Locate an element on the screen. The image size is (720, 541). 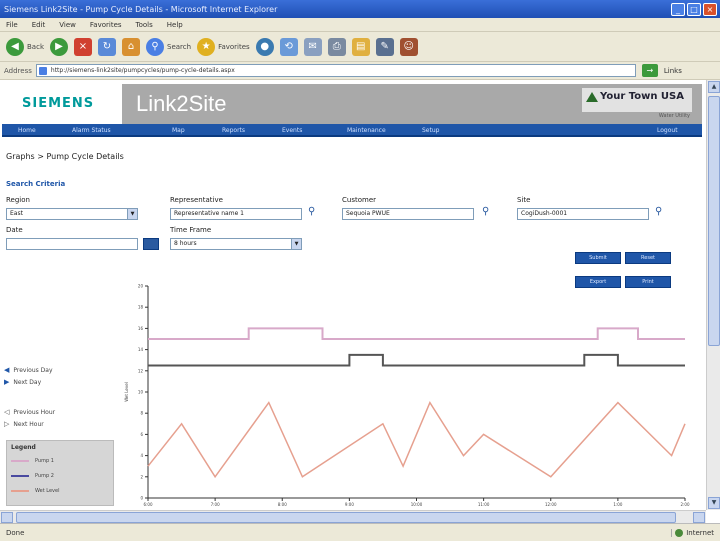
site-search-icon: ⚲ is located at coordinates (658, 211).